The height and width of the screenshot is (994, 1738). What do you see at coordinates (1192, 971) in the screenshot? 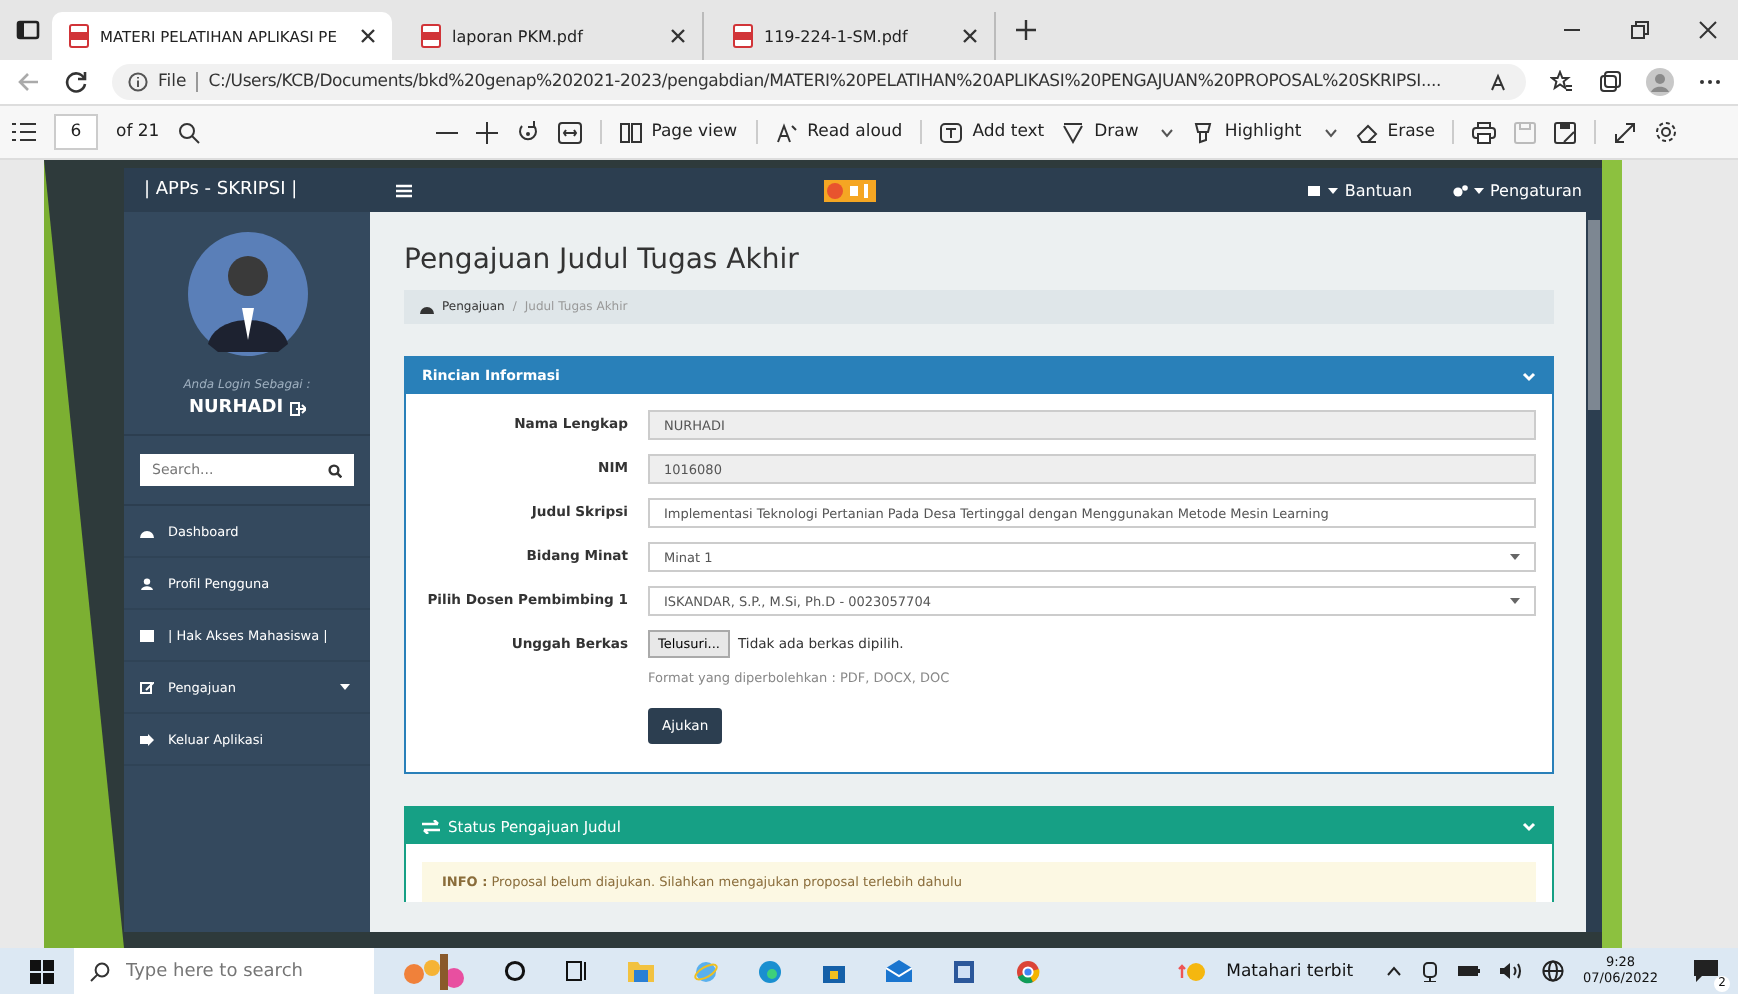
I see `weather-sun-icon` at bounding box center [1192, 971].